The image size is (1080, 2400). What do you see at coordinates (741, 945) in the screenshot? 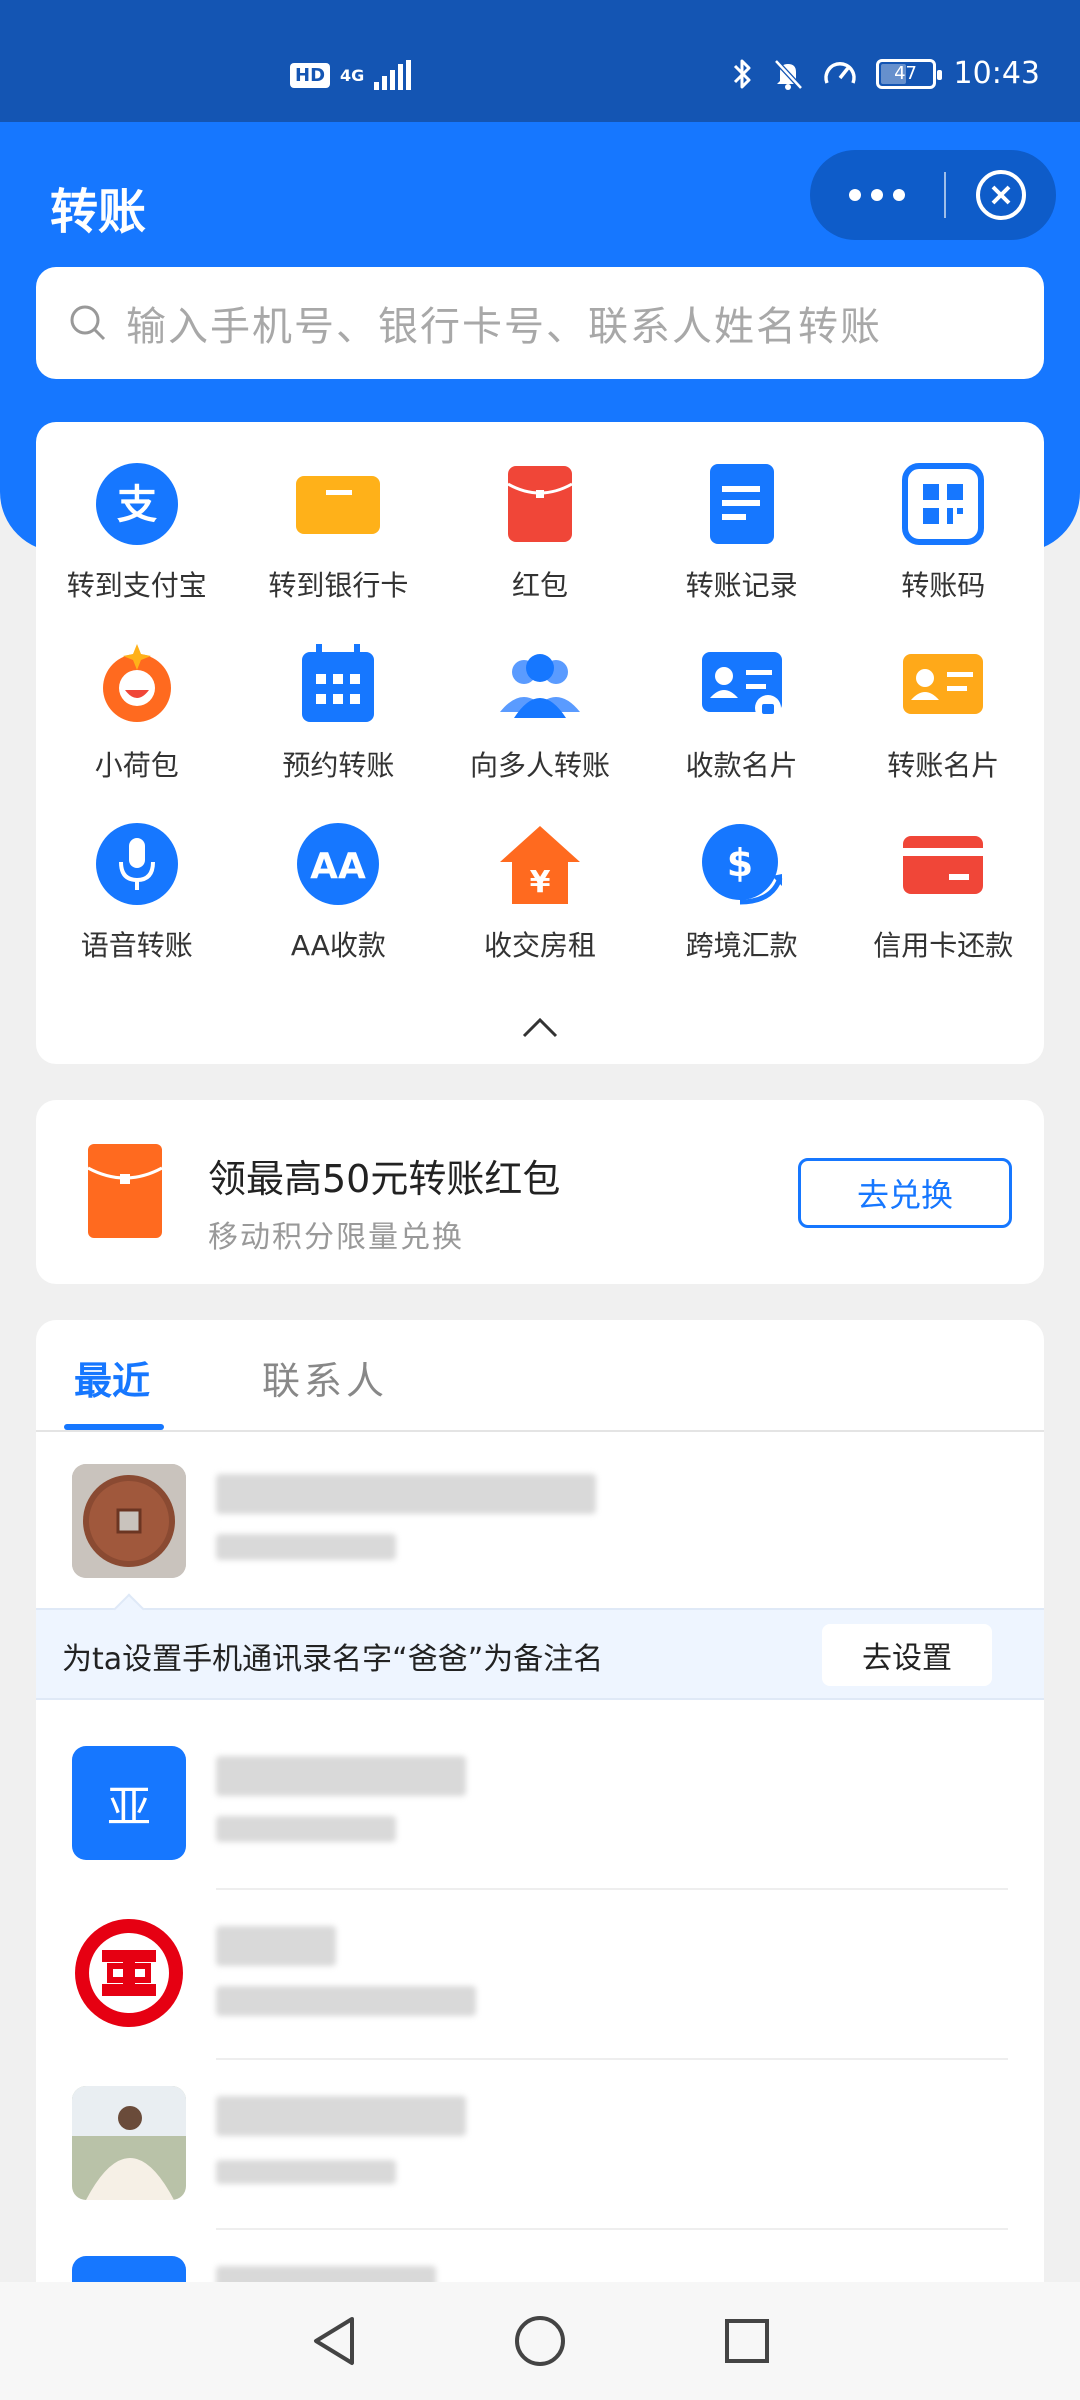
I see `cell-label: 跨境汇款` at bounding box center [741, 945].